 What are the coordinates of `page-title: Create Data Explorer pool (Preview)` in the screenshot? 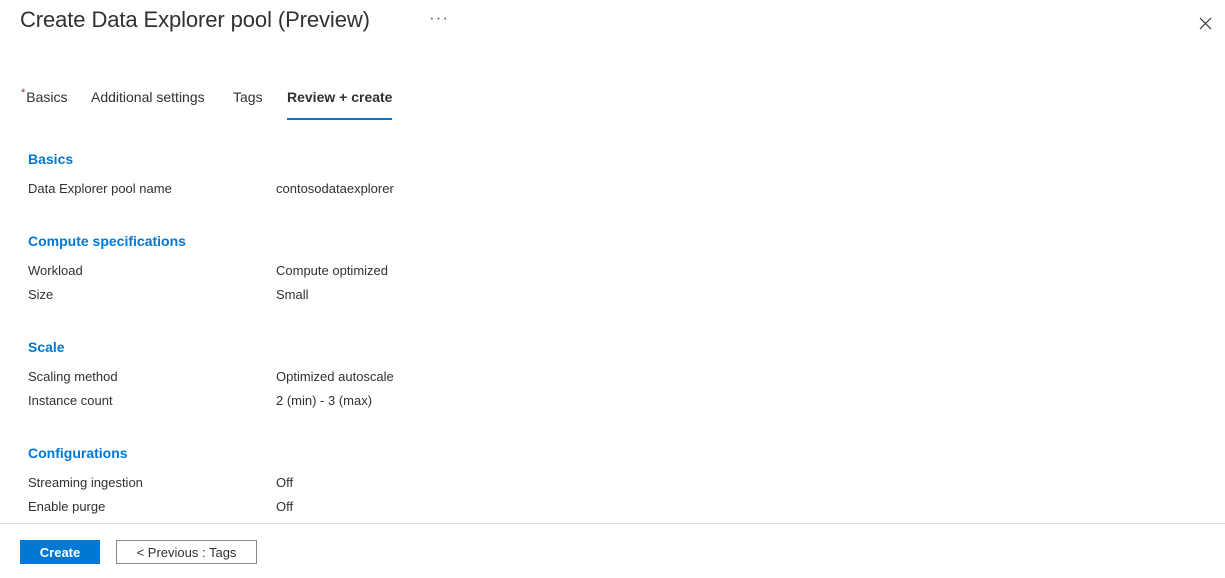 It's located at (195, 19).